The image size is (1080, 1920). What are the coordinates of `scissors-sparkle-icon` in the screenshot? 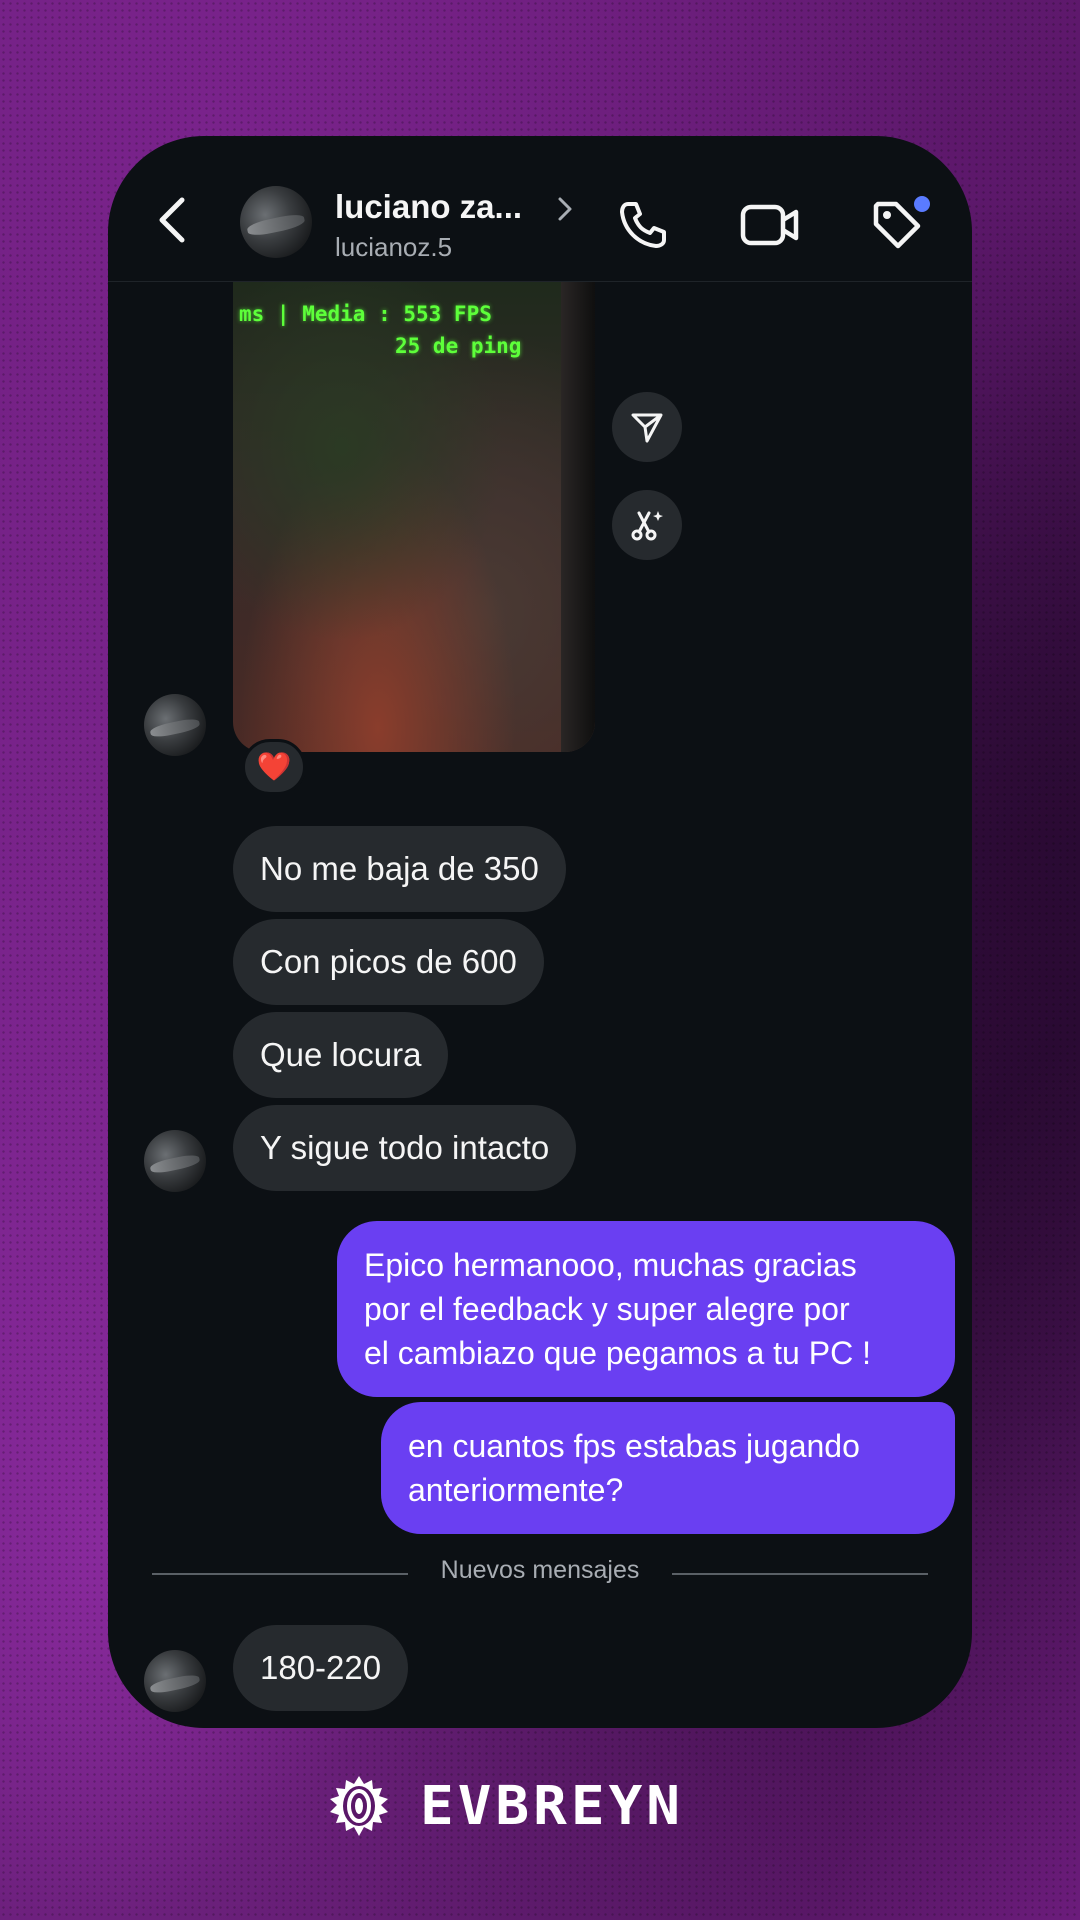 It's located at (647, 526).